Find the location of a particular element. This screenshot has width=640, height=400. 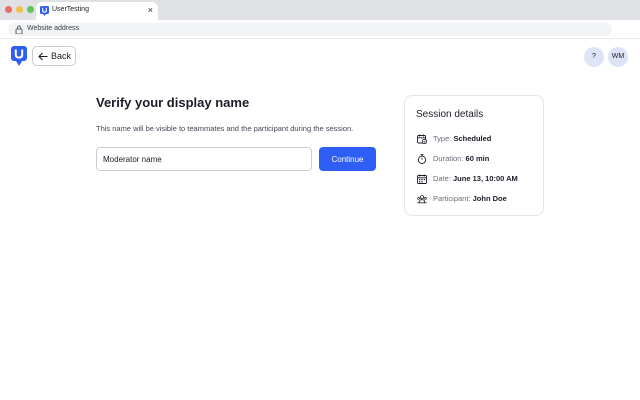

session-duration-value: 60 min is located at coordinates (477, 158).